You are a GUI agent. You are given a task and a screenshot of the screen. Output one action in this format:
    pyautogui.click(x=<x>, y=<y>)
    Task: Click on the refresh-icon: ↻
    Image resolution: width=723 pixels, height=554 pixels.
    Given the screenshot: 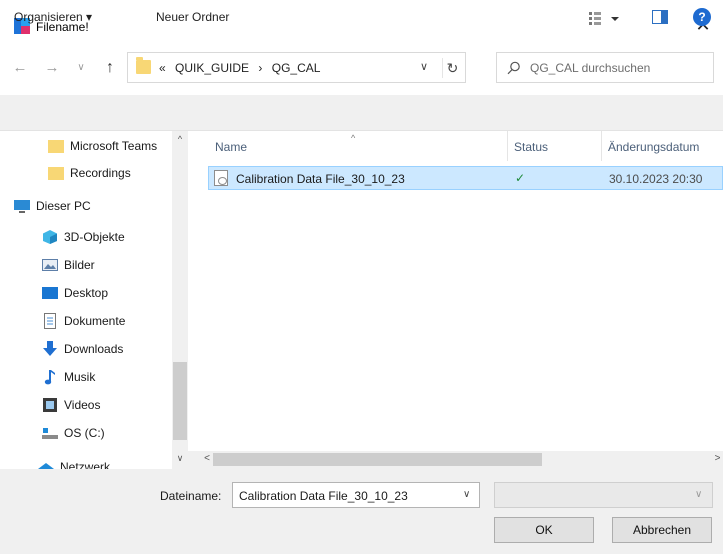 What is the action you would take?
    pyautogui.click(x=452, y=68)
    